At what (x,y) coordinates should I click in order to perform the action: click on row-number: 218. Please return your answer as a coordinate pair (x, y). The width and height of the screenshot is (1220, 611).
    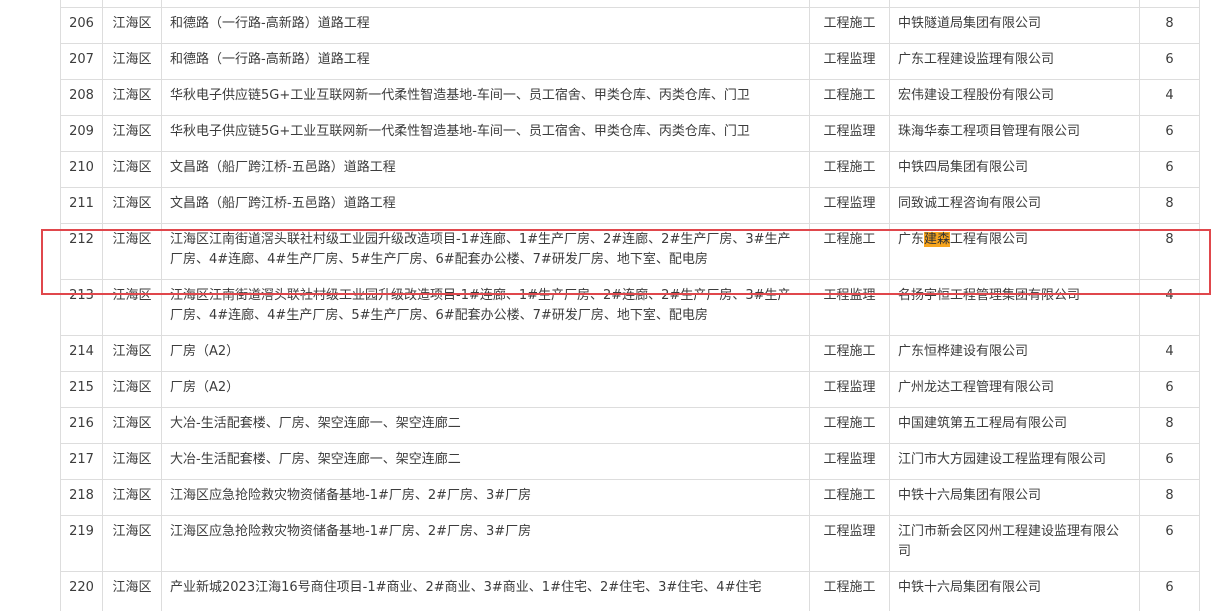
    Looking at the image, I should click on (81, 497).